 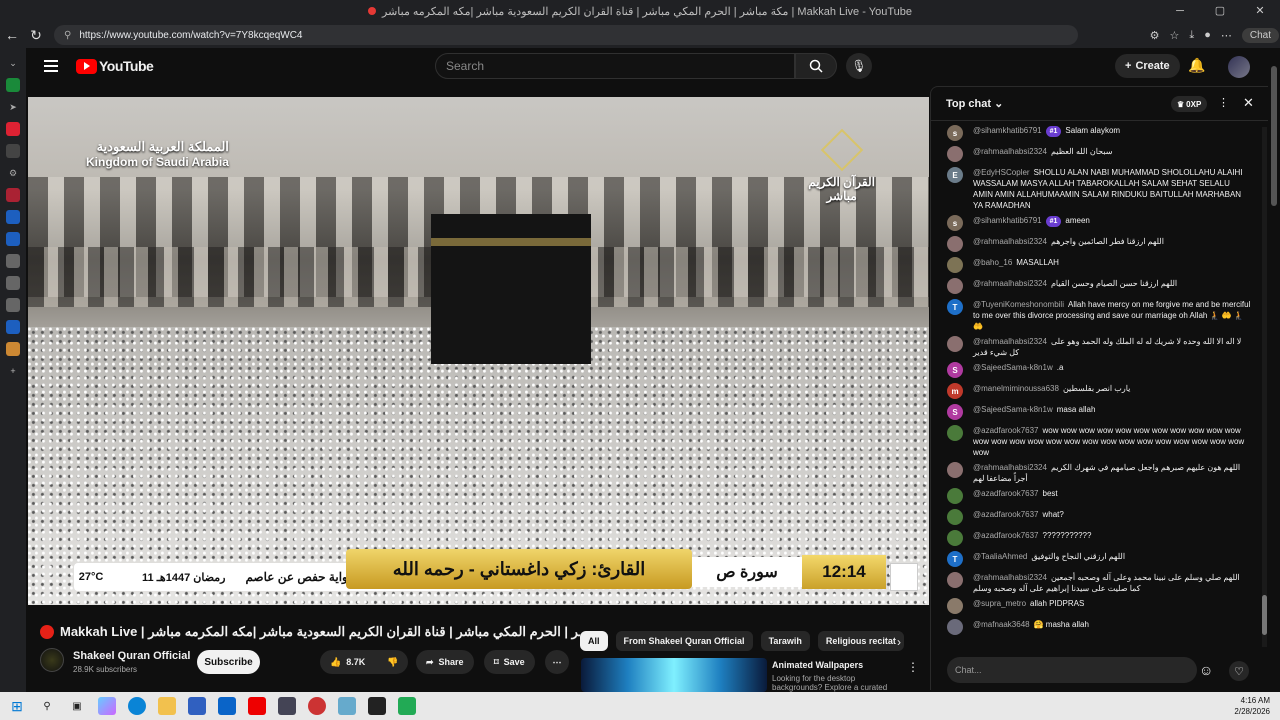 What do you see at coordinates (674, 675) in the screenshot?
I see `recommendation-thumbnail` at bounding box center [674, 675].